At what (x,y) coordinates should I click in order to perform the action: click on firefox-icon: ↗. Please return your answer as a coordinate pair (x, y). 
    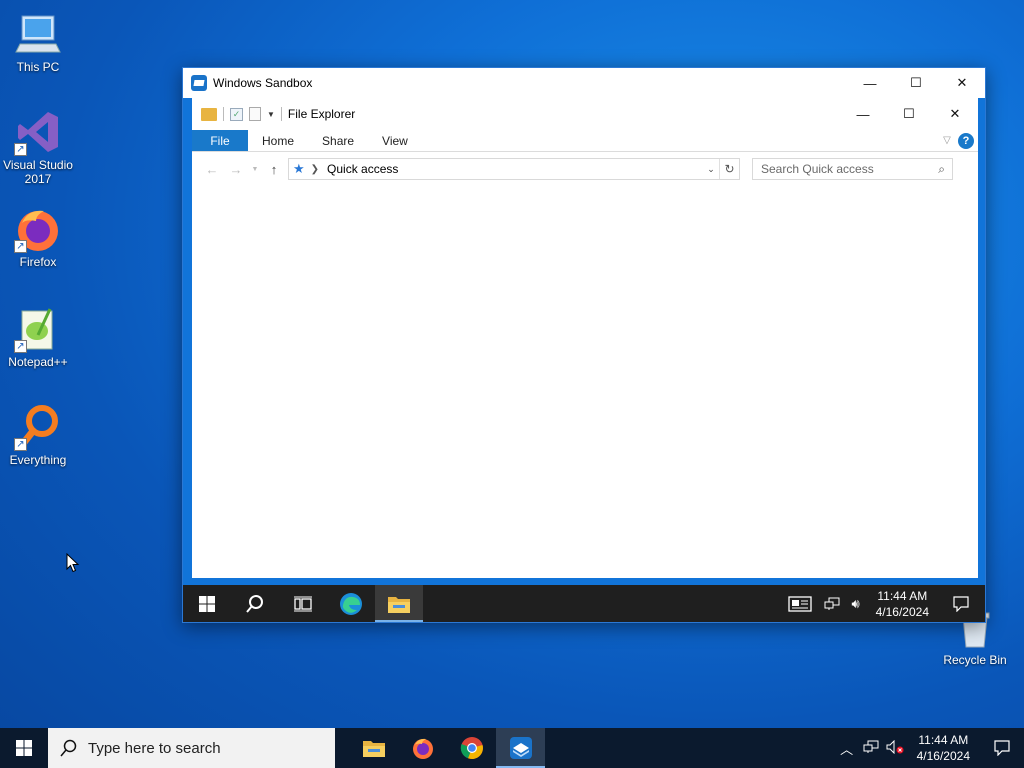
    Looking at the image, I should click on (38, 229).